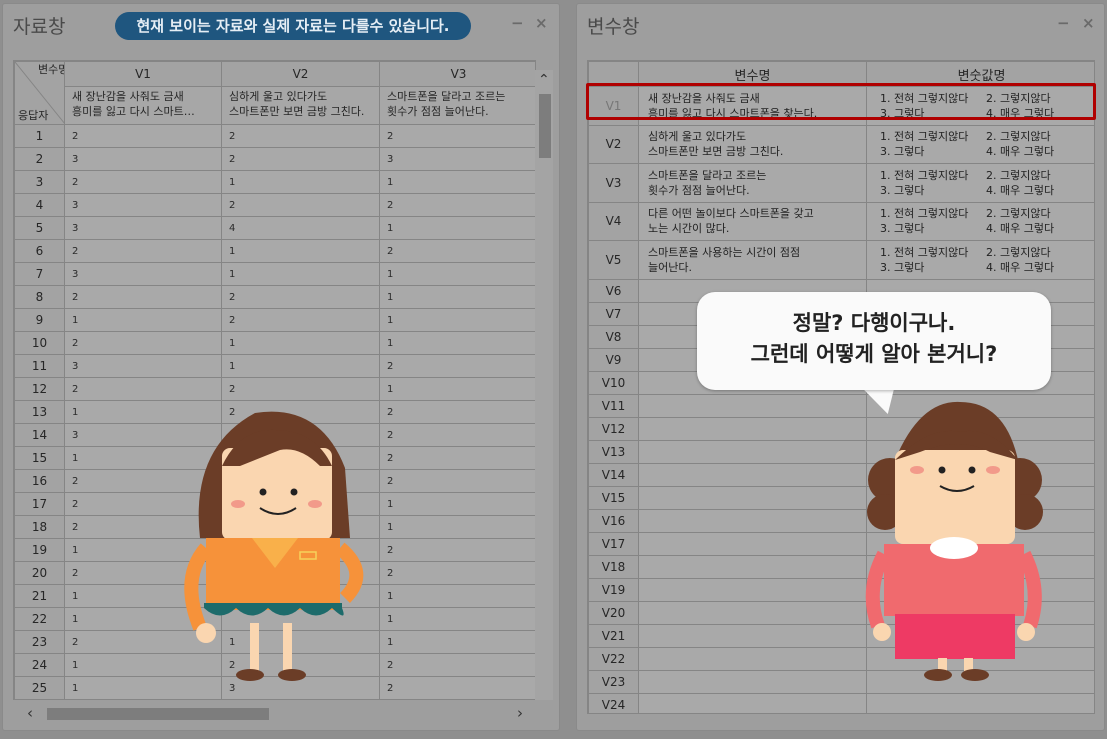 The width and height of the screenshot is (1107, 739). I want to click on variable-description: 스마트폰을 달라고 조르는 횟수가 점점 늘어난다., so click(752, 183).